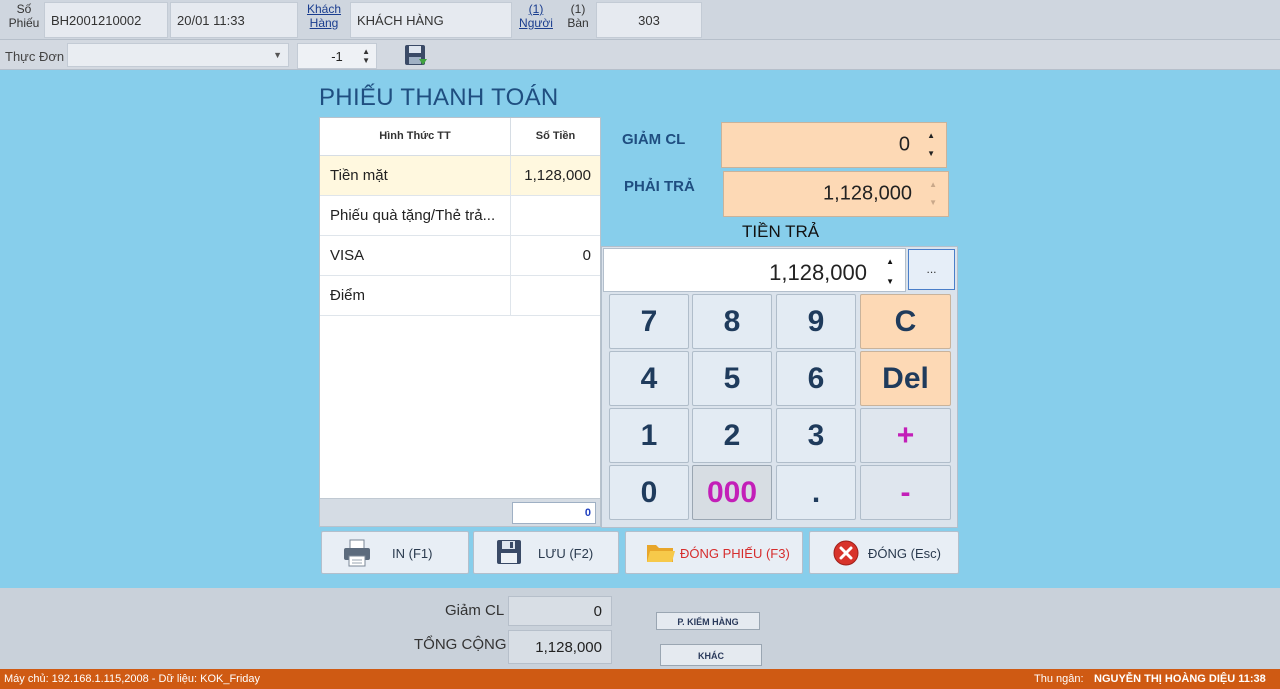 Image resolution: width=1280 pixels, height=689 pixels. Describe the element at coordinates (708, 621) in the screenshot. I see `tab-kiem-hang: P. KIỂM HÀNG` at that location.